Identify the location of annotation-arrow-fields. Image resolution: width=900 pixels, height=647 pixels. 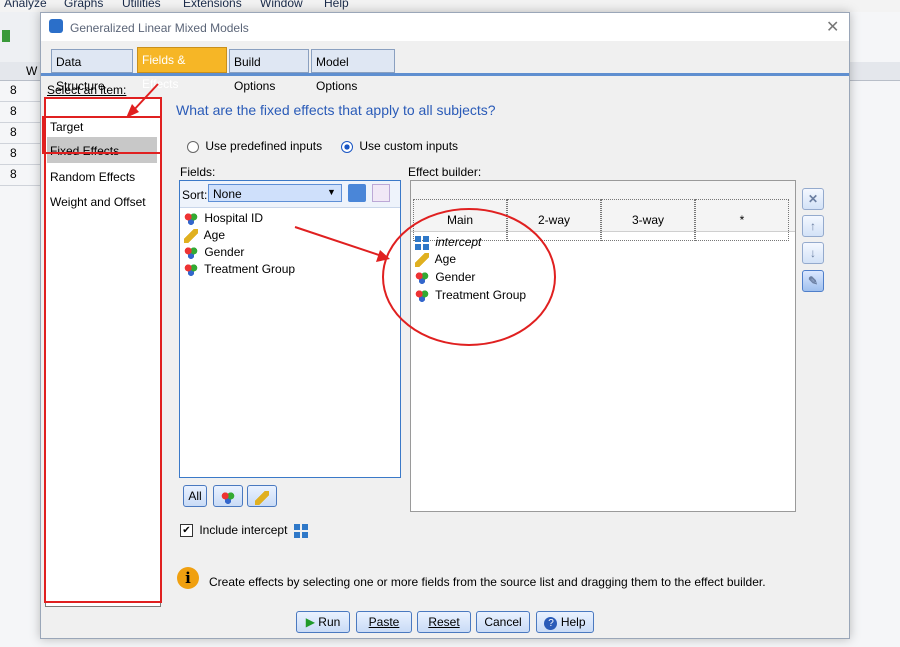
(338, 241).